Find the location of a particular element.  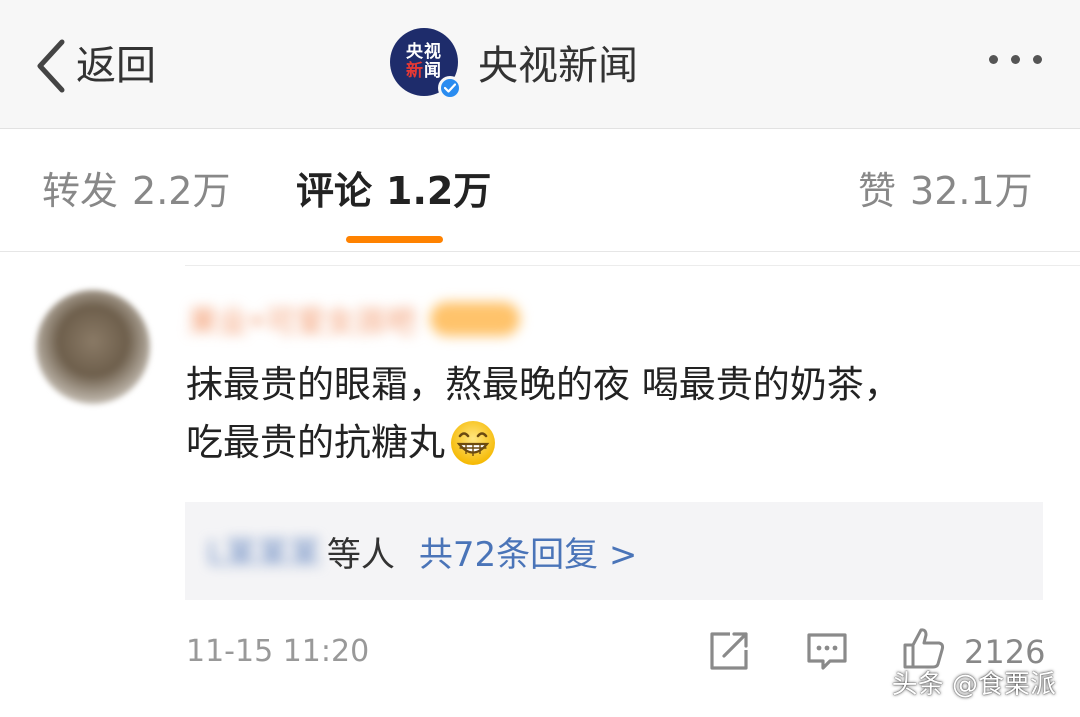

back-button: 返回 is located at coordinates (95, 66).